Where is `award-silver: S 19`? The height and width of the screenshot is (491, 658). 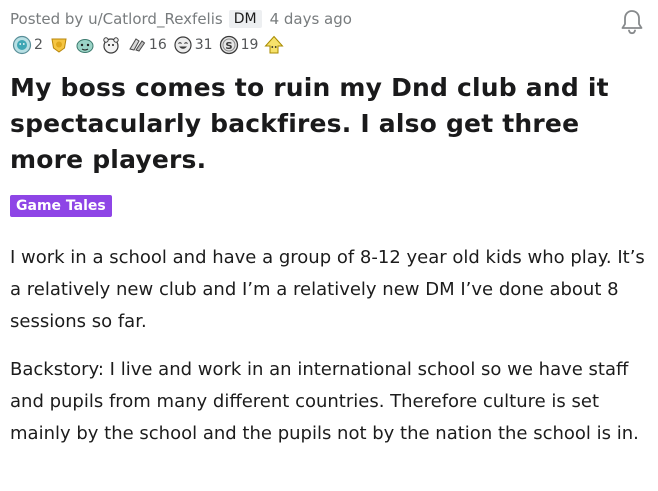 award-silver: S 19 is located at coordinates (239, 45).